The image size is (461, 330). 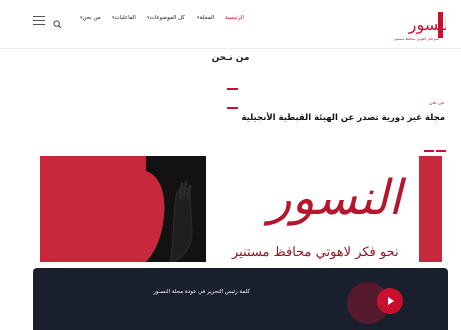 I want to click on banner-logo-text: النسور, so click(x=334, y=198).